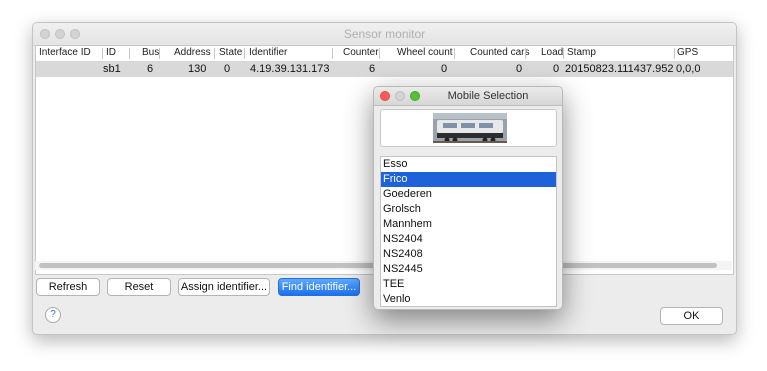 The image size is (767, 371). Describe the element at coordinates (139, 287) in the screenshot. I see `reset-button: Reset` at that location.